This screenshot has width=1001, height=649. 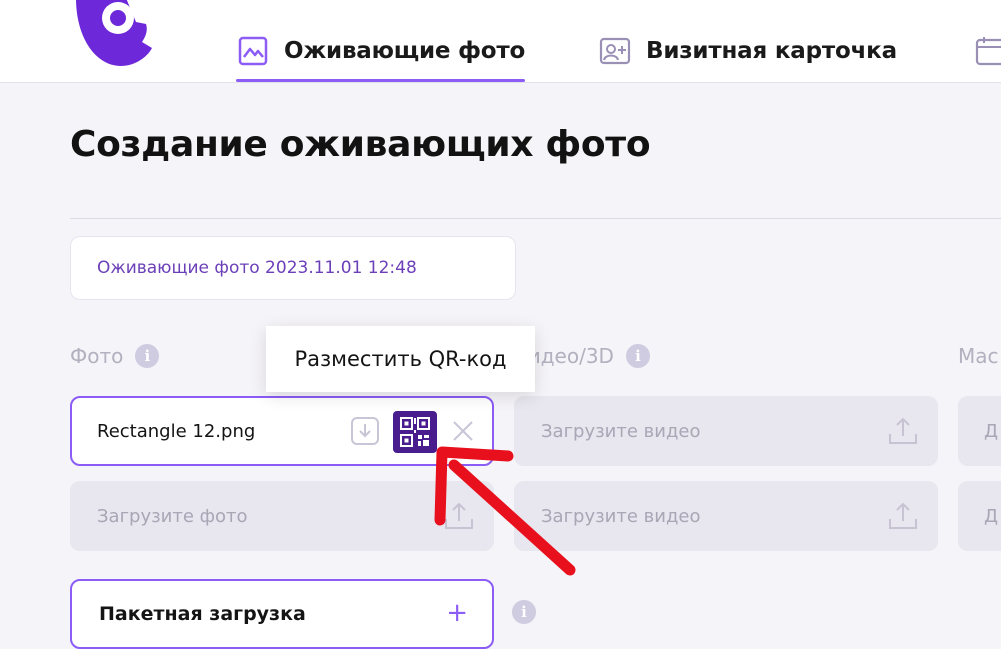 What do you see at coordinates (615, 51) in the screenshot?
I see `contact-card-icon` at bounding box center [615, 51].